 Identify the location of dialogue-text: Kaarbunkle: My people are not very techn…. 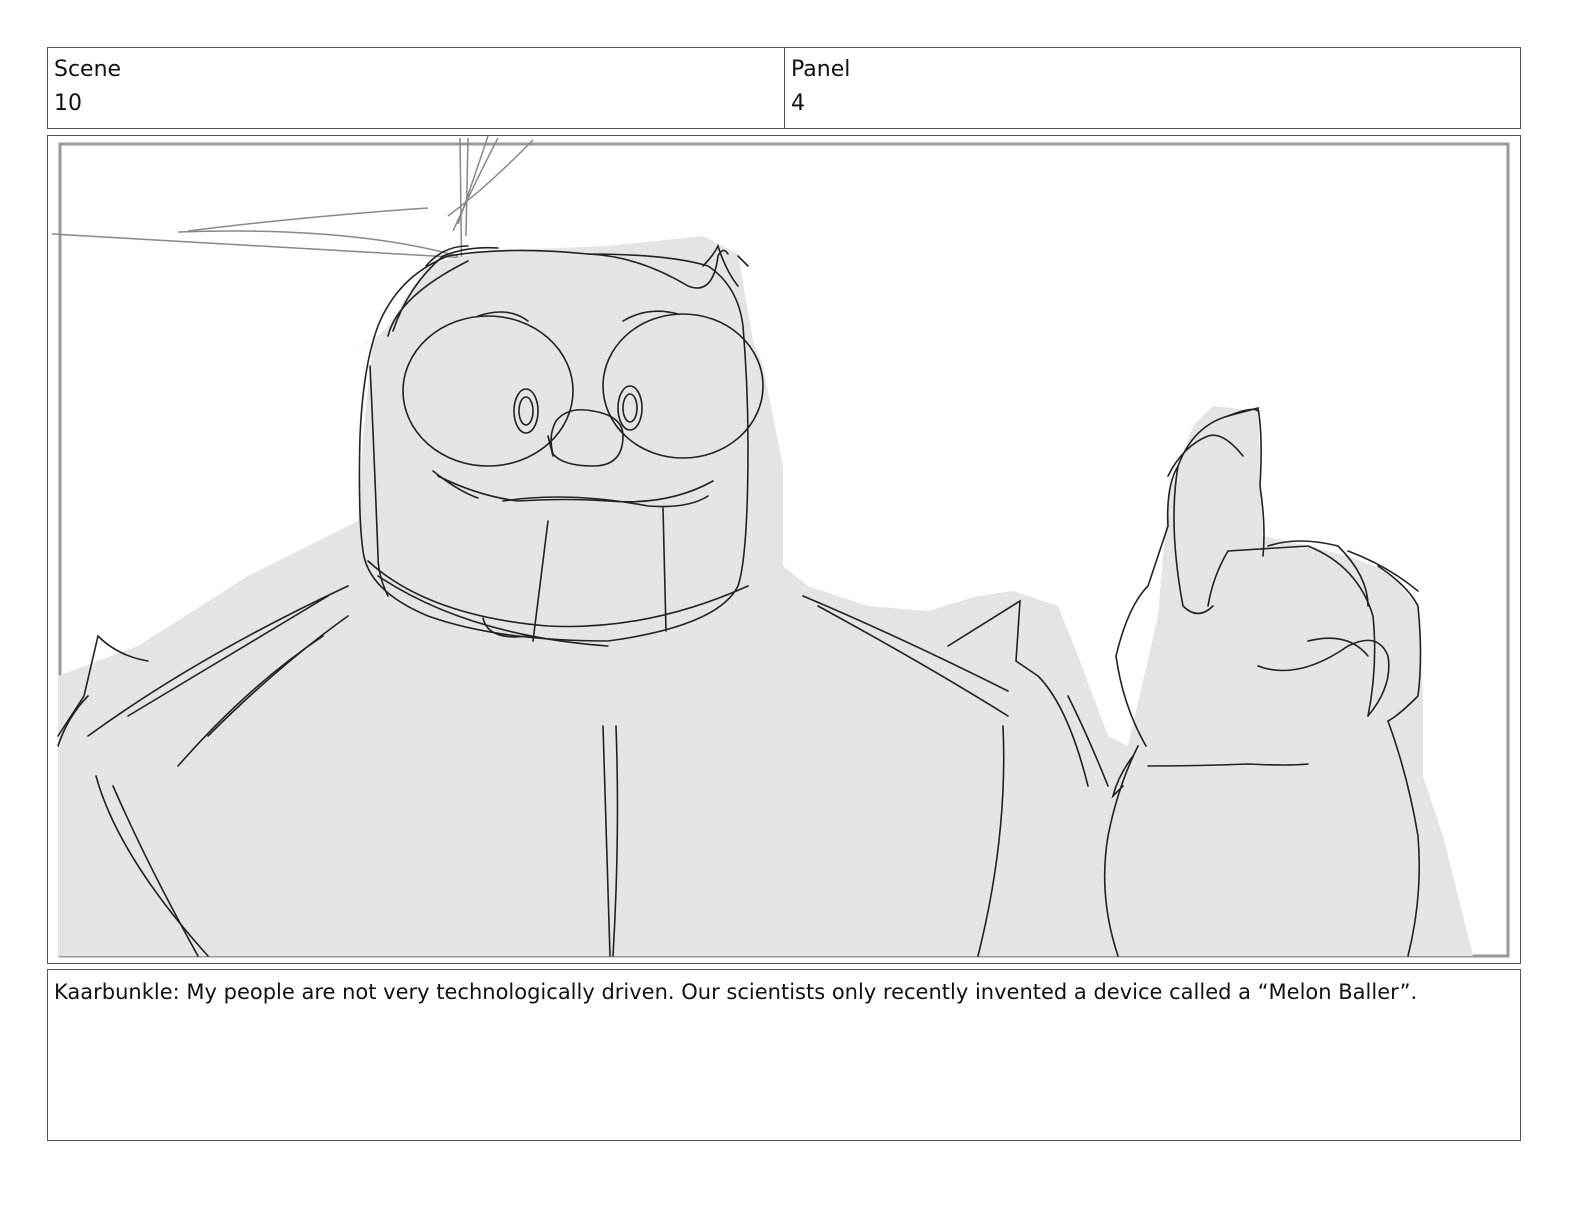
(736, 992).